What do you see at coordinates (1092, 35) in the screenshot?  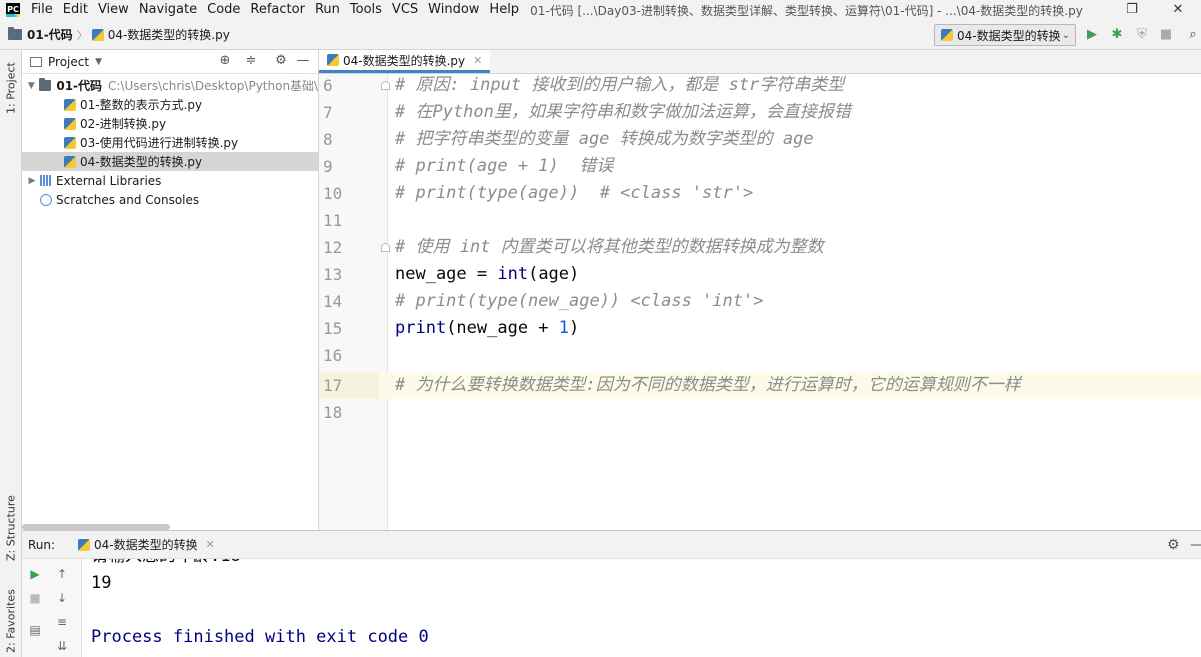 I see `run-icon: ▶` at bounding box center [1092, 35].